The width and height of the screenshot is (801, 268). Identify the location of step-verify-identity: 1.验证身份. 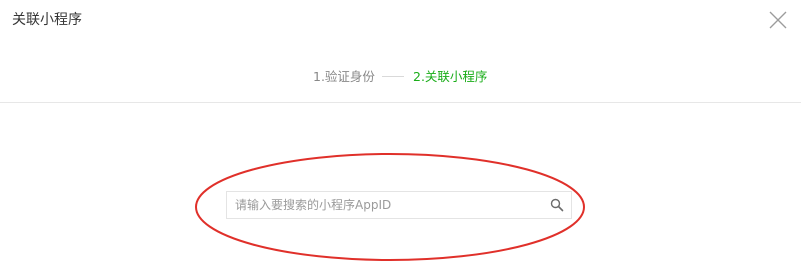
(344, 76).